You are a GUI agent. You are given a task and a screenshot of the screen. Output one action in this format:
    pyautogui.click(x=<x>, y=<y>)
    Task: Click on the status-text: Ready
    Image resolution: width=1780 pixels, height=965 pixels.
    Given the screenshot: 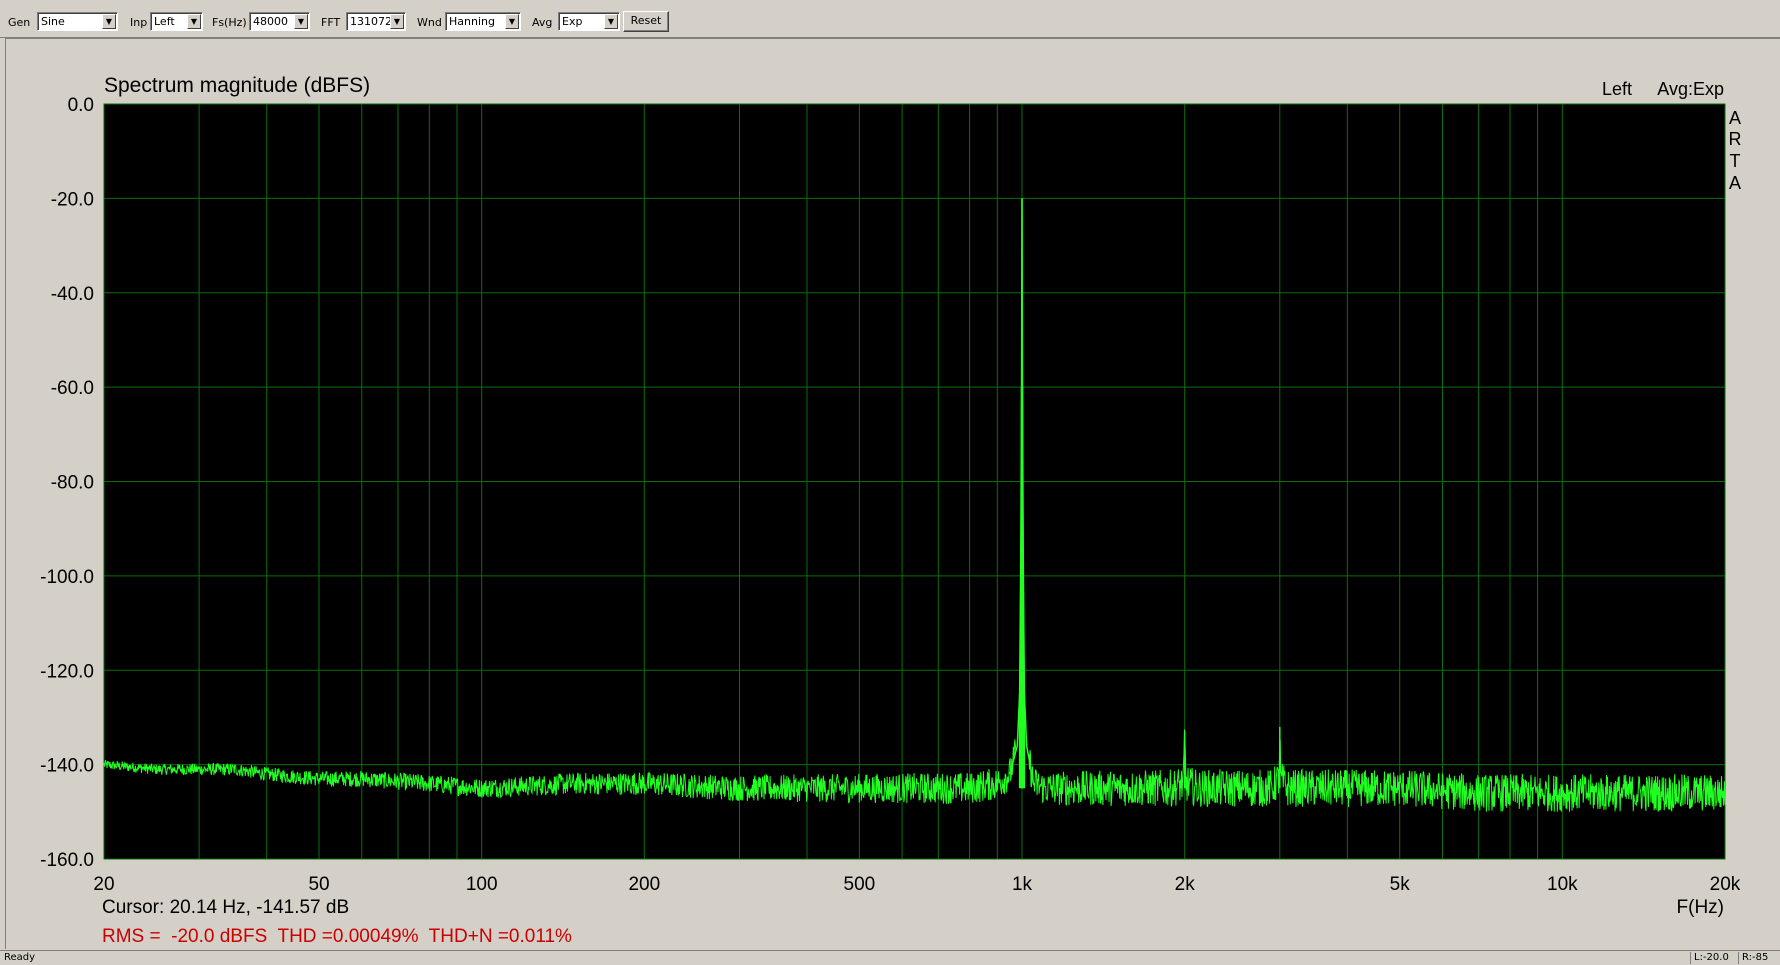 What is the action you would take?
    pyautogui.click(x=20, y=957)
    